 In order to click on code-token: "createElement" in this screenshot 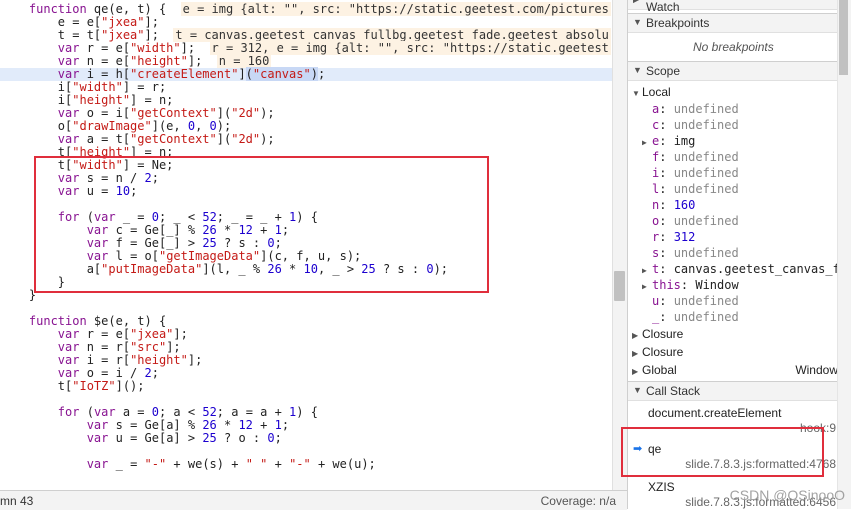, I will do `click(184, 74)`.